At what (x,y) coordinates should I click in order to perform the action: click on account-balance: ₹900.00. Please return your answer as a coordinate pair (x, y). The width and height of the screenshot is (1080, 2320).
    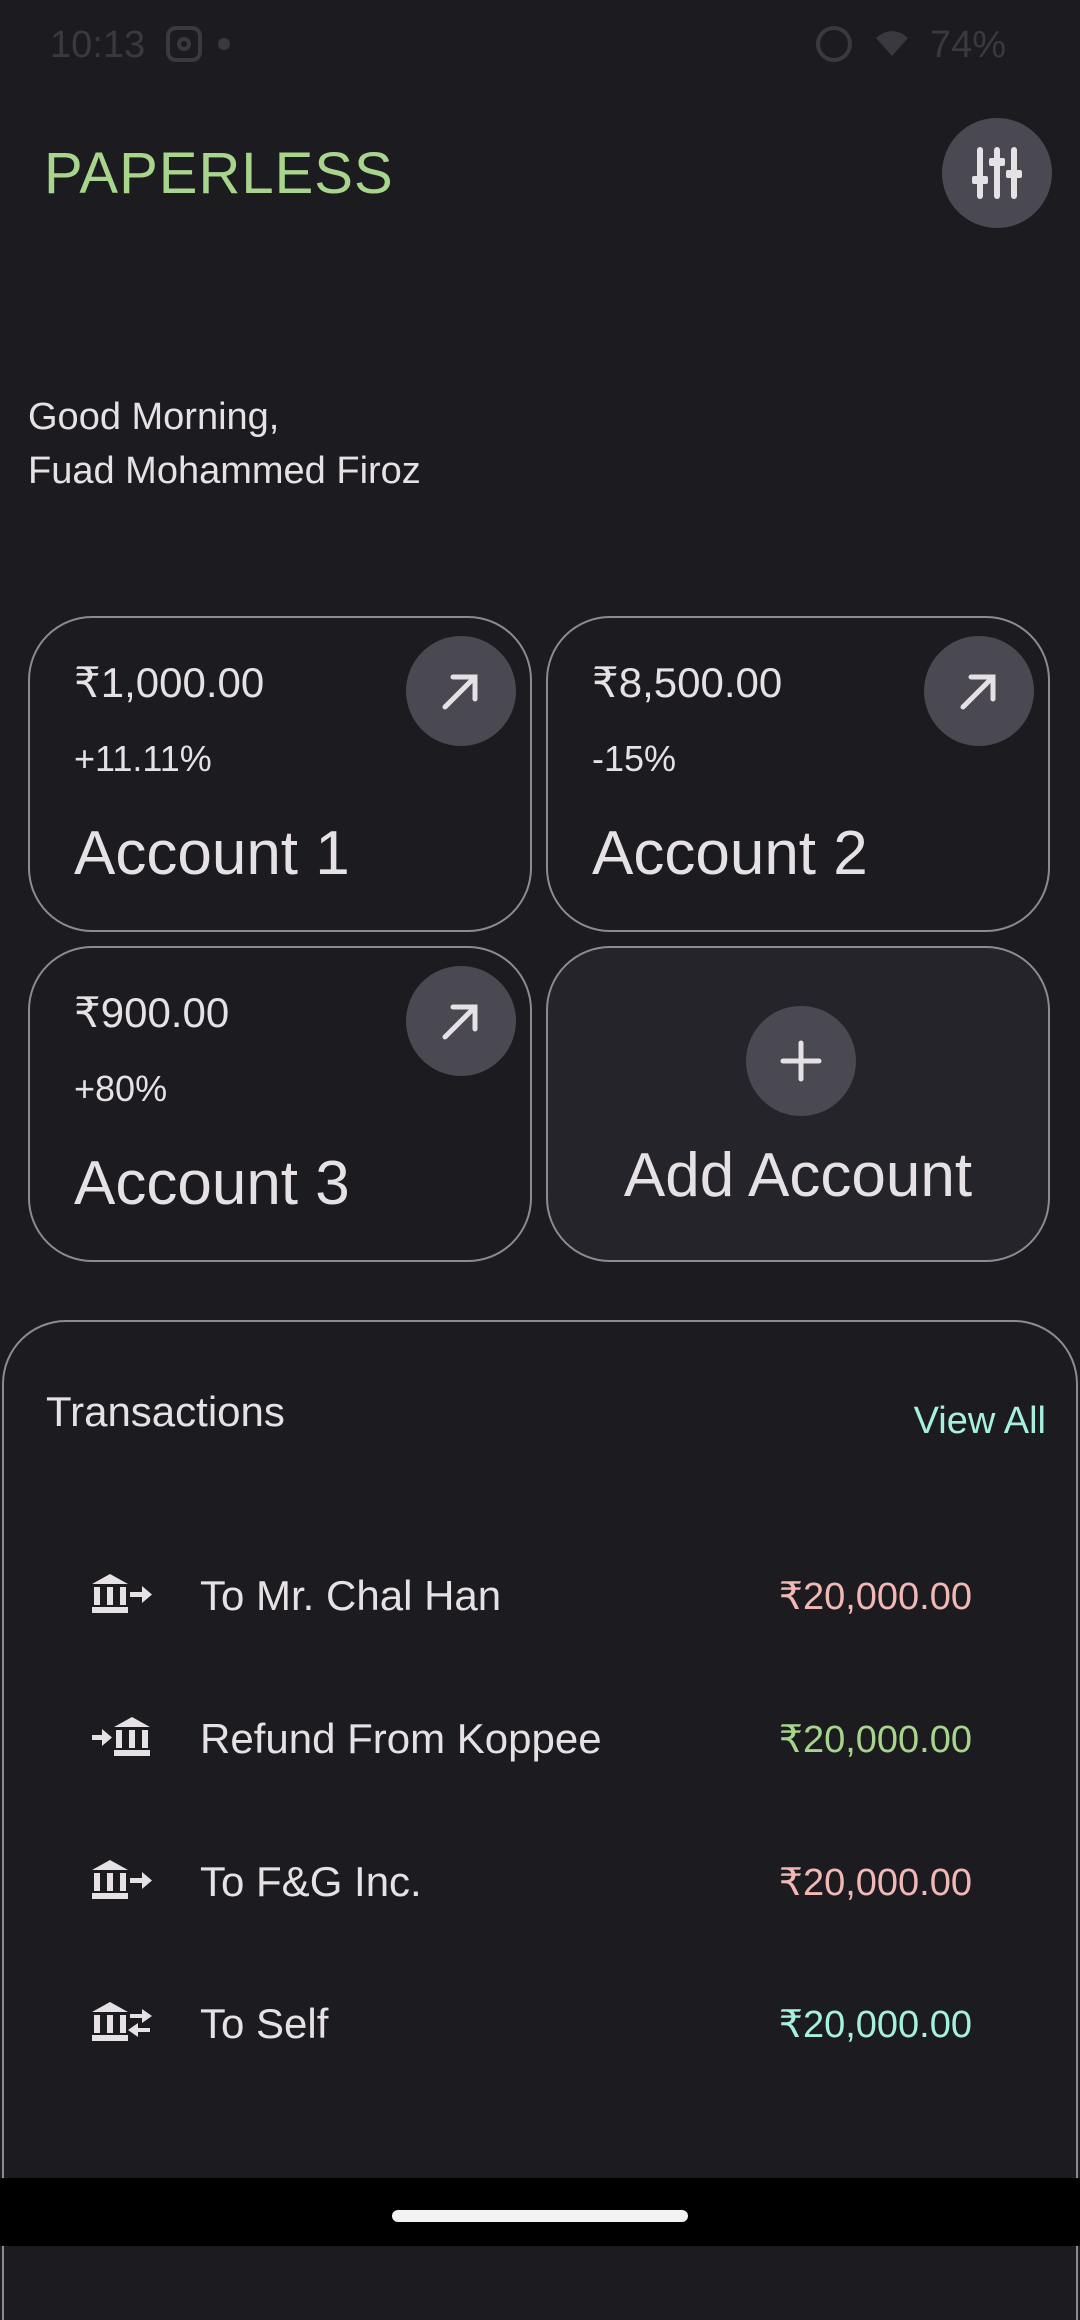
    Looking at the image, I should click on (152, 1012).